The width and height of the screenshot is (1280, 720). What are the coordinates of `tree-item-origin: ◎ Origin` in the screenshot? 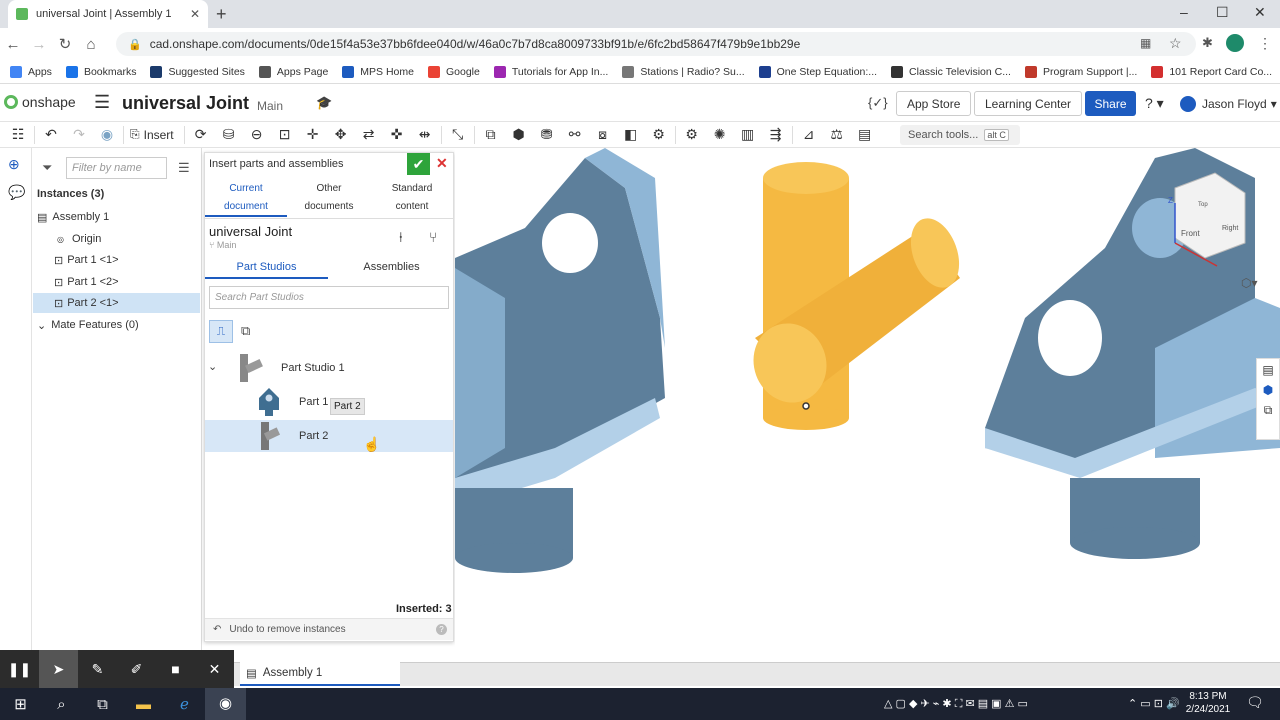 It's located at (79, 239).